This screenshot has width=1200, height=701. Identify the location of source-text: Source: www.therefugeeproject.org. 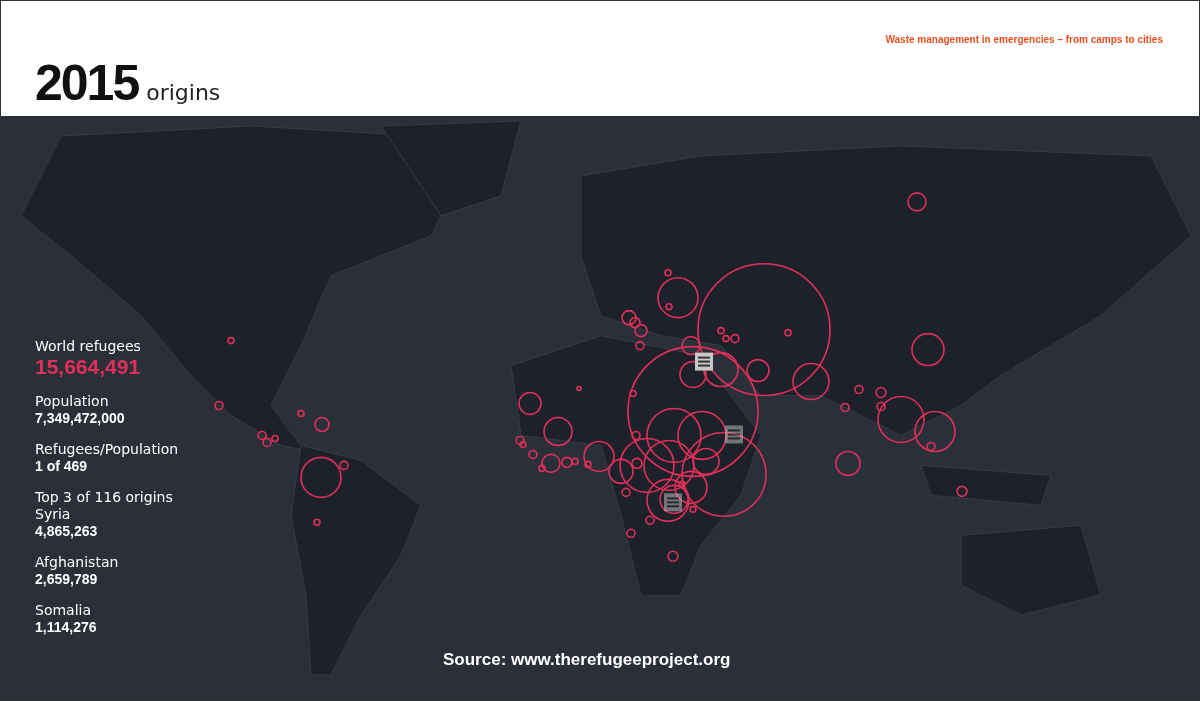
(587, 660).